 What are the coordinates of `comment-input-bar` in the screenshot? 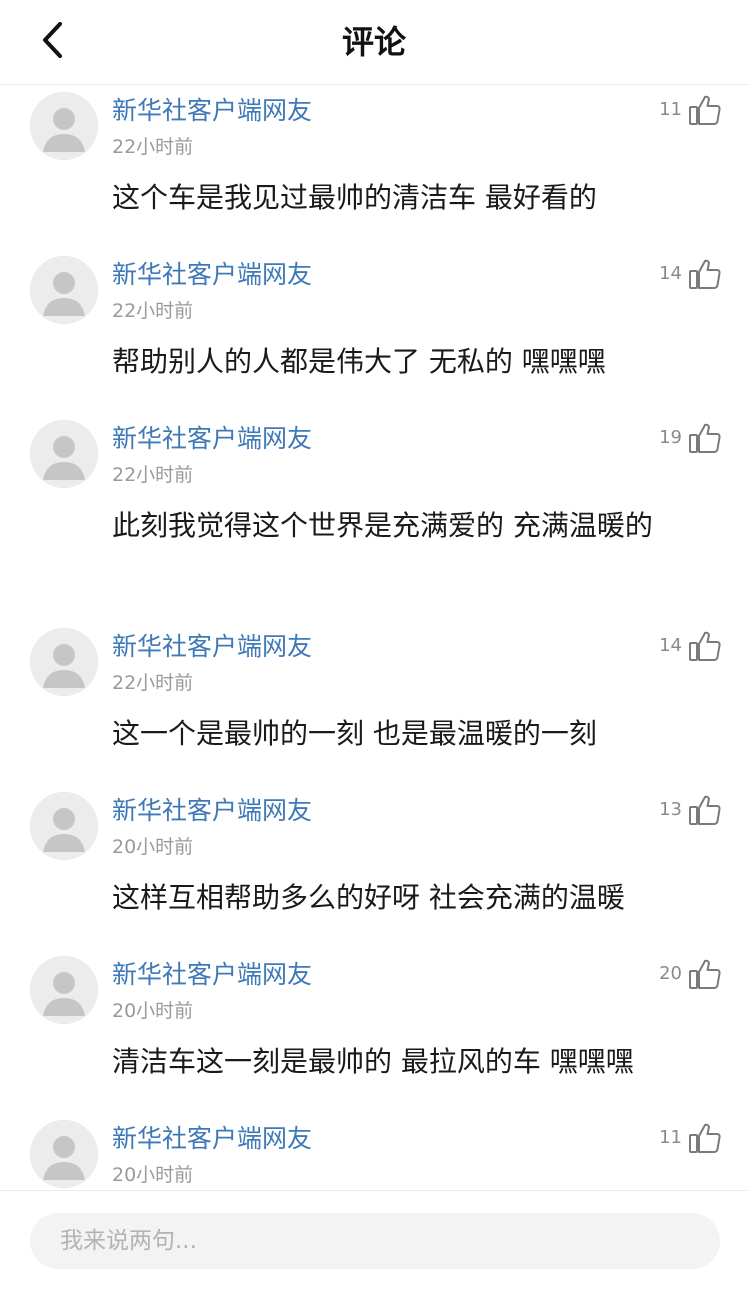 It's located at (374, 1240).